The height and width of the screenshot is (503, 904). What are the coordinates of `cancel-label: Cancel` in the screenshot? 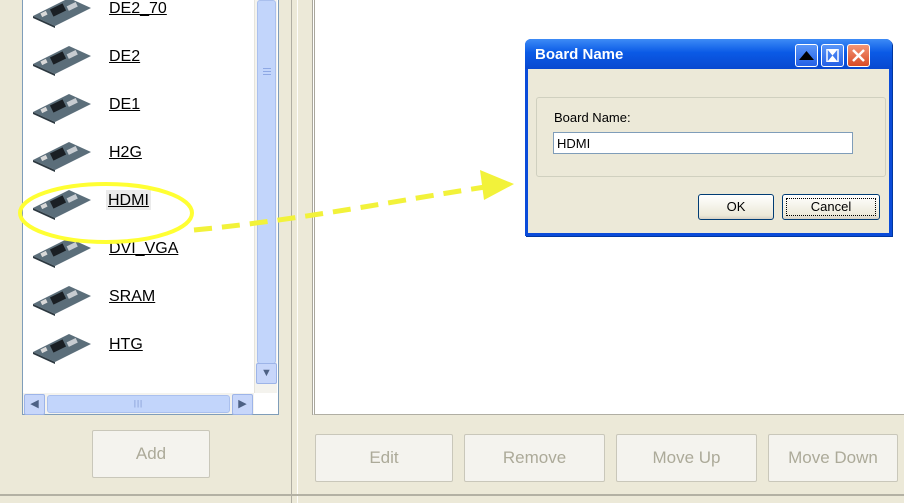 It's located at (831, 207).